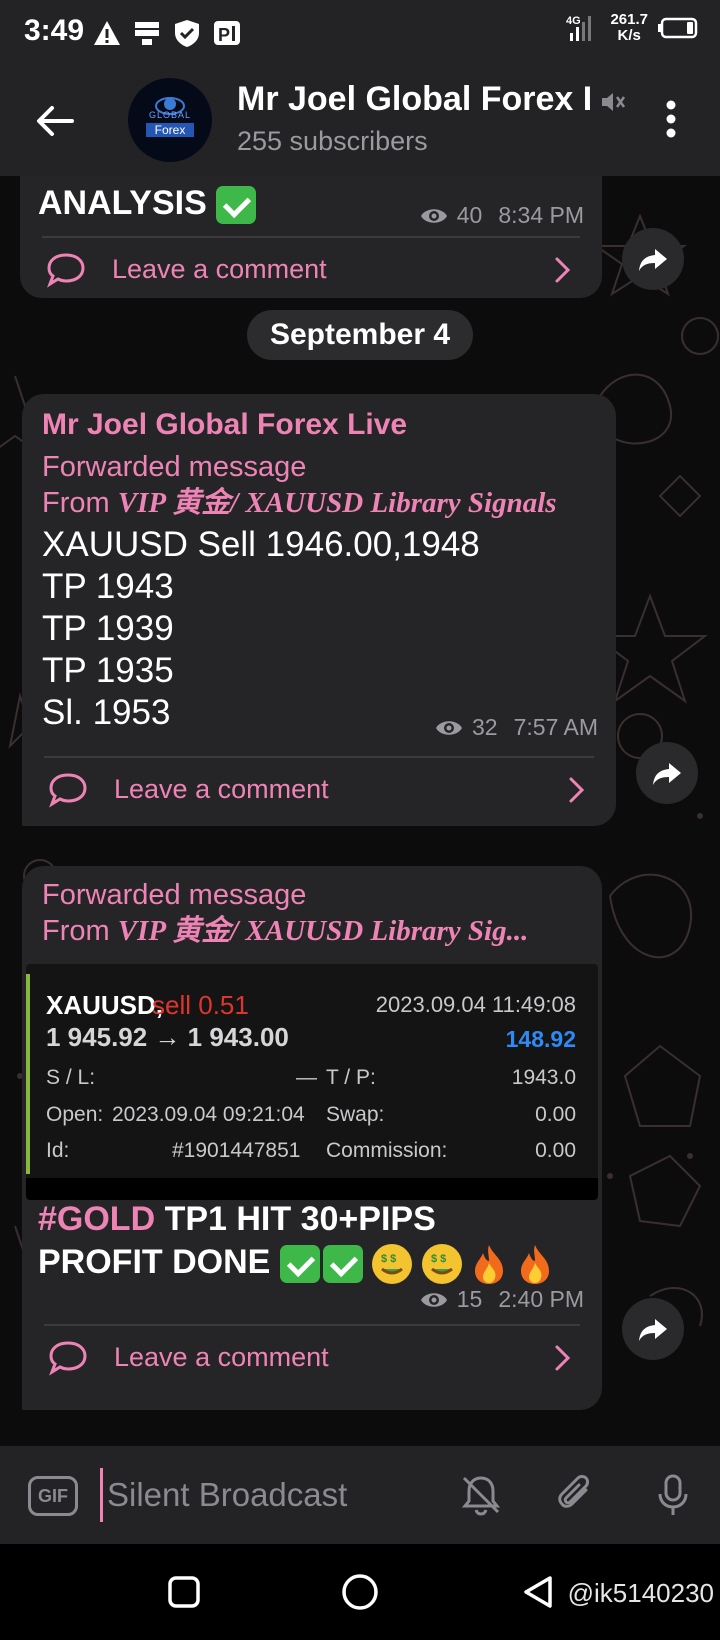  Describe the element at coordinates (224, 425) in the screenshot. I see `message-author: Mr Joel Global Forex Live` at that location.